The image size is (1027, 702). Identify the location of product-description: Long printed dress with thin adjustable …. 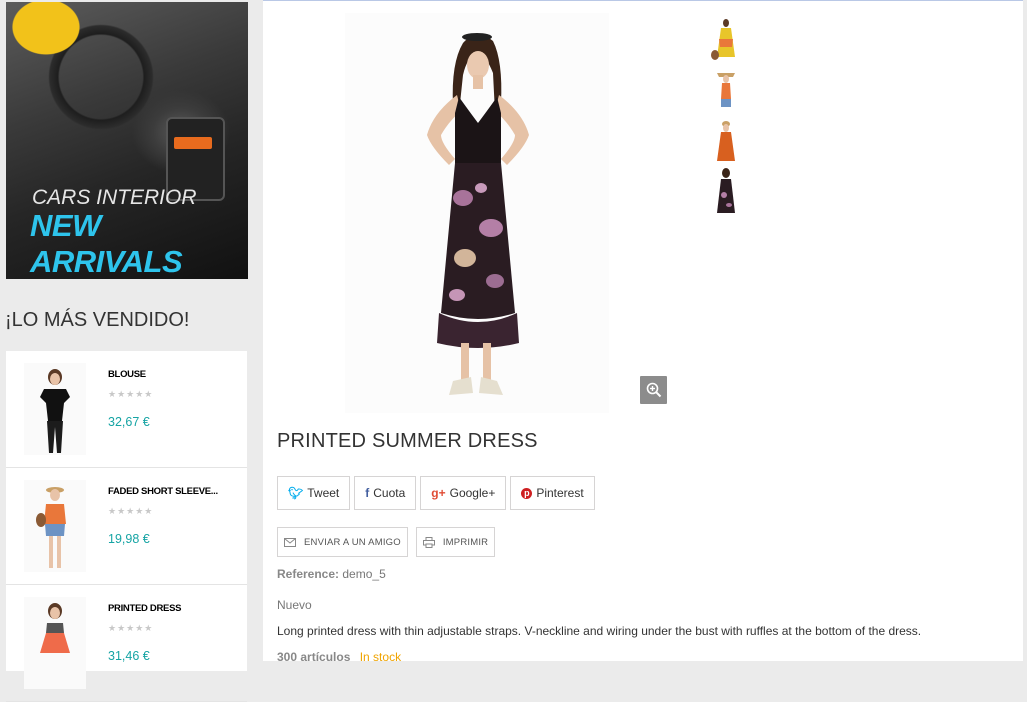
(599, 631).